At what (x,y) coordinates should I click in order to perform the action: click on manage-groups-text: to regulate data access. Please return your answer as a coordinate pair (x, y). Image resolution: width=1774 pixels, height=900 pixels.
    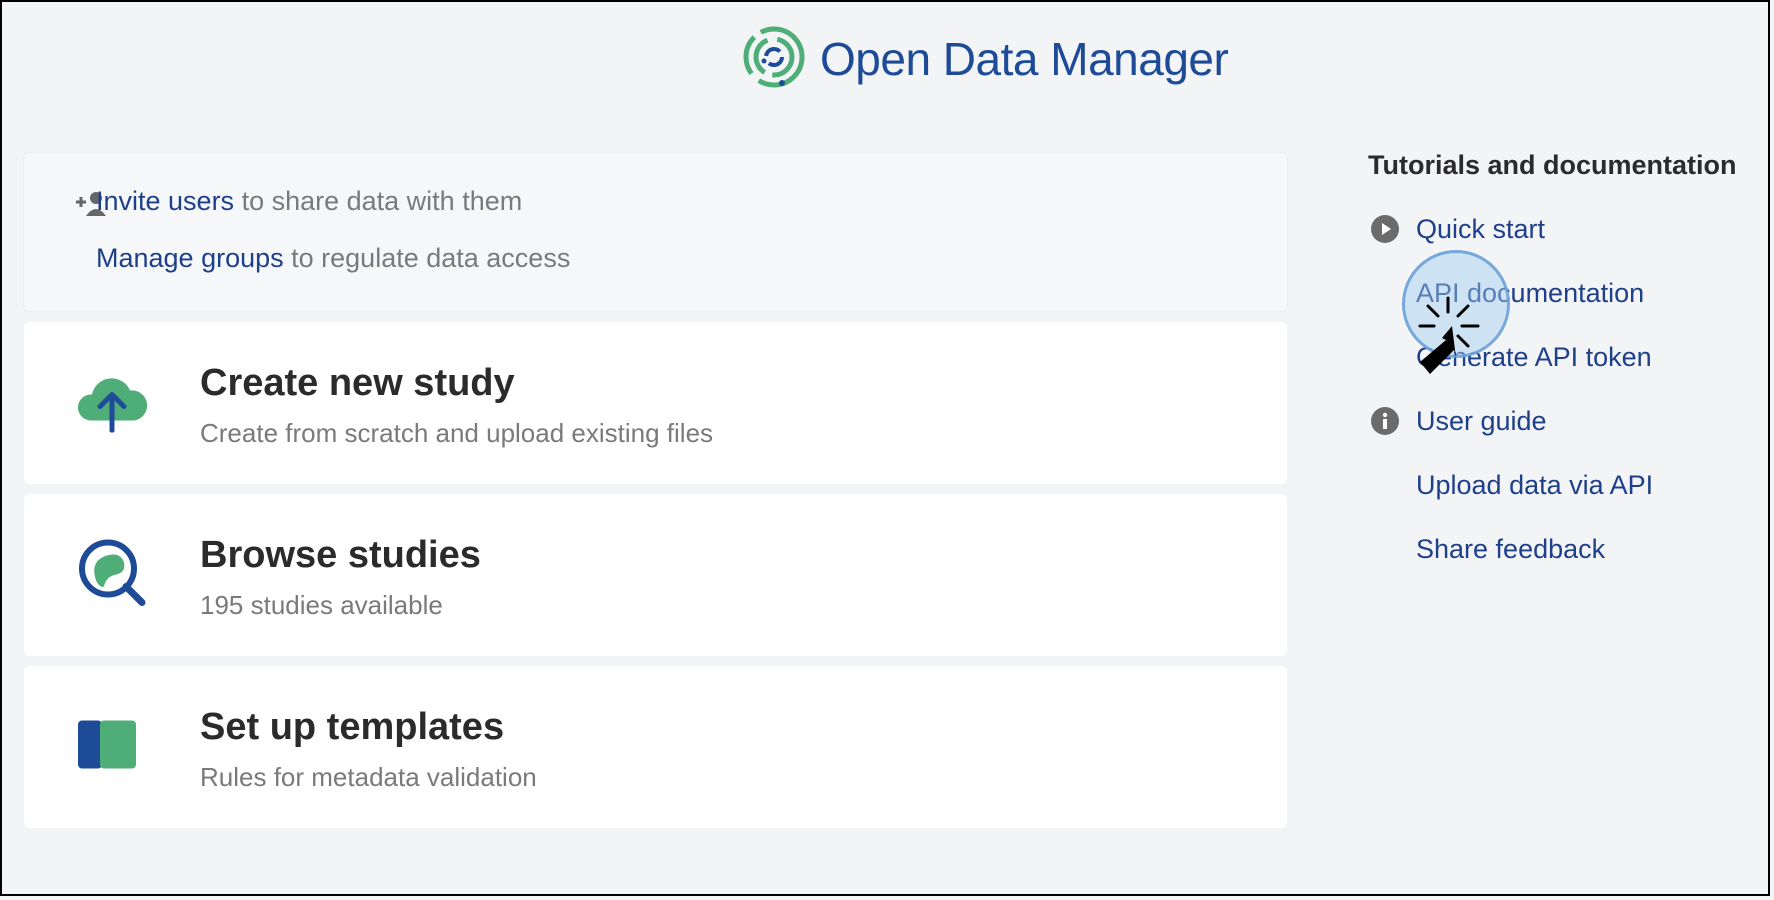
    Looking at the image, I should click on (427, 258).